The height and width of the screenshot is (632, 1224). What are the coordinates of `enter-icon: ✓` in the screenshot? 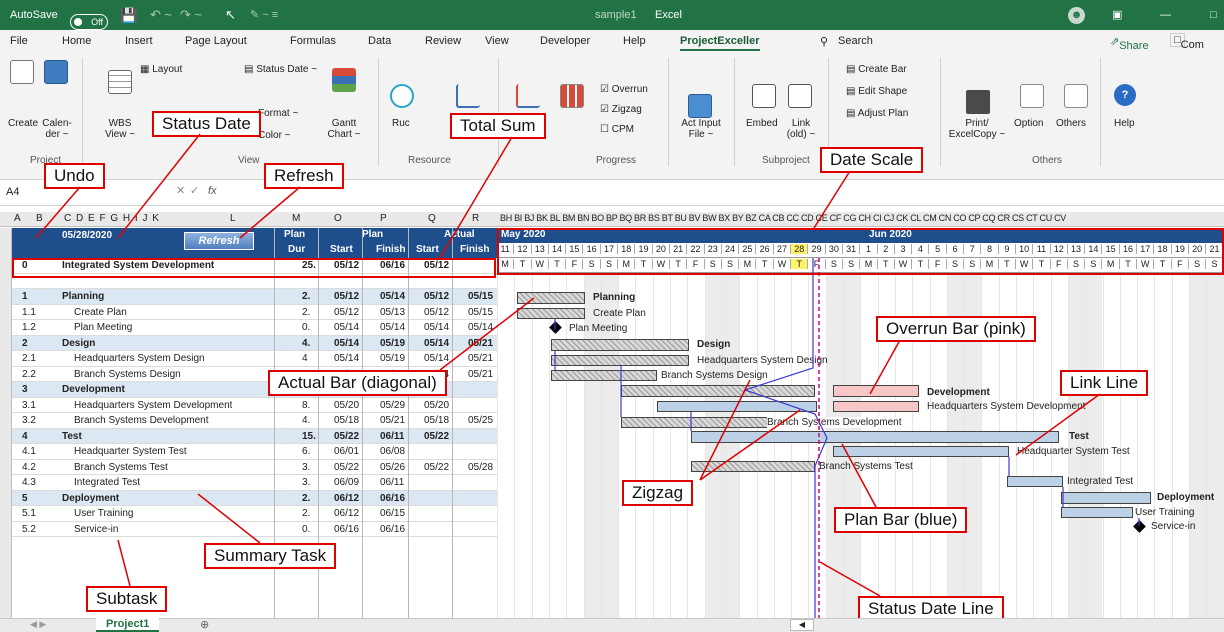 It's located at (194, 190).